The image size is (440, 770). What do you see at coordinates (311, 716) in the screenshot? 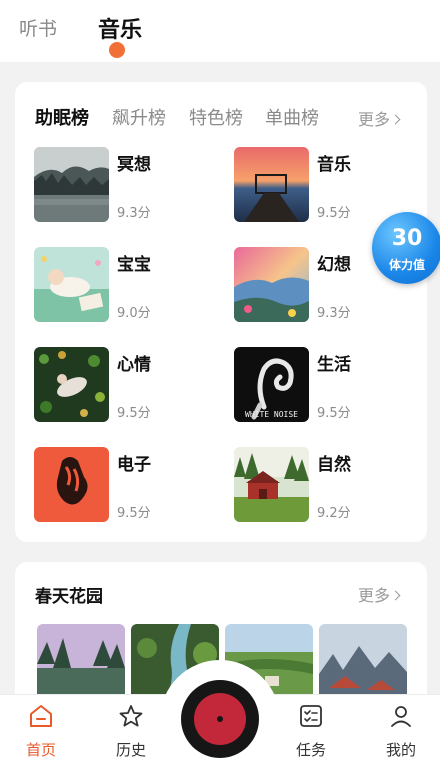
I see `task-list-icon` at bounding box center [311, 716].